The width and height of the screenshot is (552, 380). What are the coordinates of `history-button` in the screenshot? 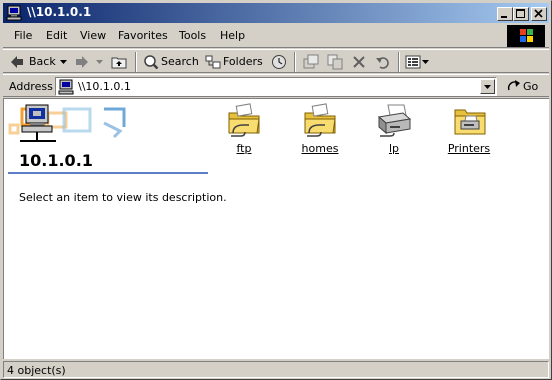 It's located at (279, 62).